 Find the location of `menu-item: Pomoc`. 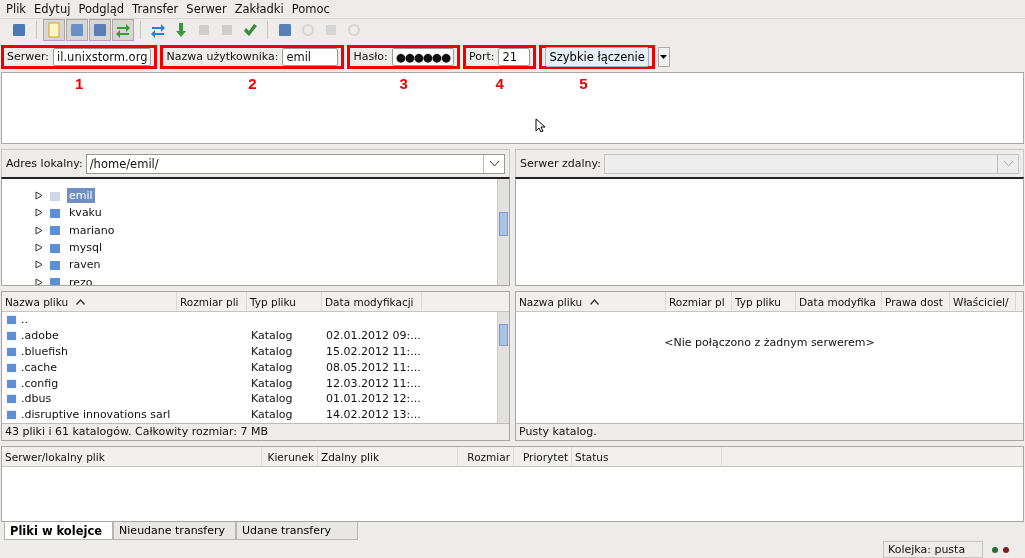

menu-item: Pomoc is located at coordinates (310, 8).